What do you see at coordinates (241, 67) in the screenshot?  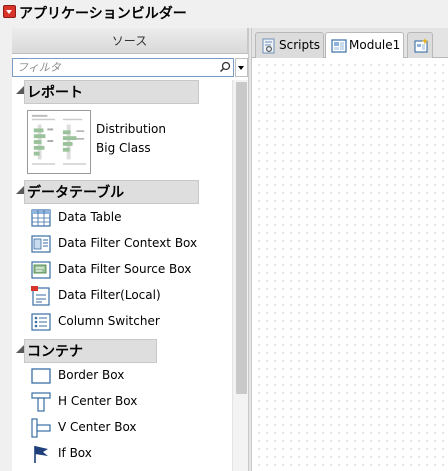 I see `filter-dropdown-button` at bounding box center [241, 67].